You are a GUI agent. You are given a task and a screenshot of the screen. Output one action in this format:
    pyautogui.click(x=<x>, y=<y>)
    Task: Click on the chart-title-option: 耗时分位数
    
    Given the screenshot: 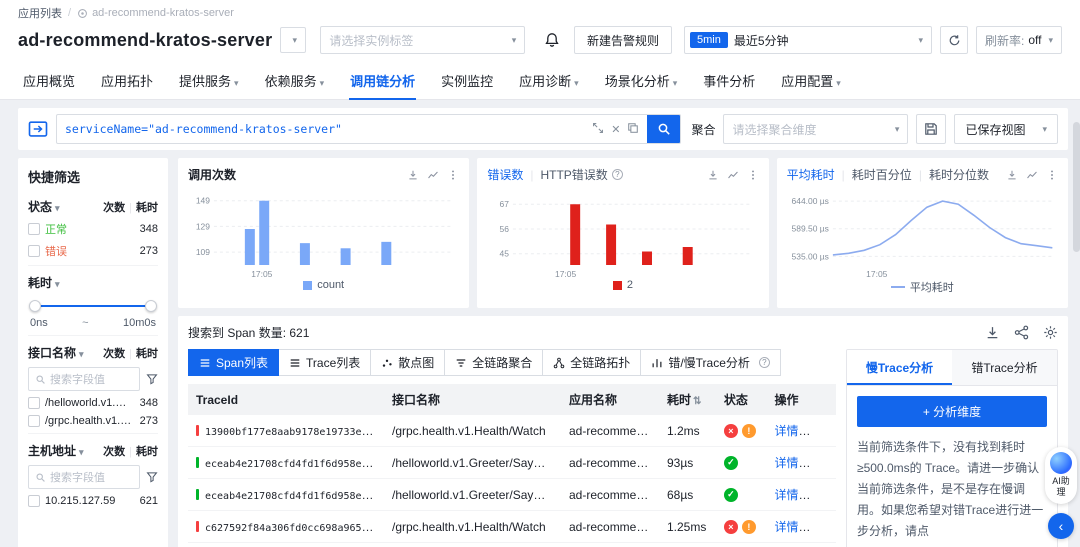 What is the action you would take?
    pyautogui.click(x=959, y=174)
    